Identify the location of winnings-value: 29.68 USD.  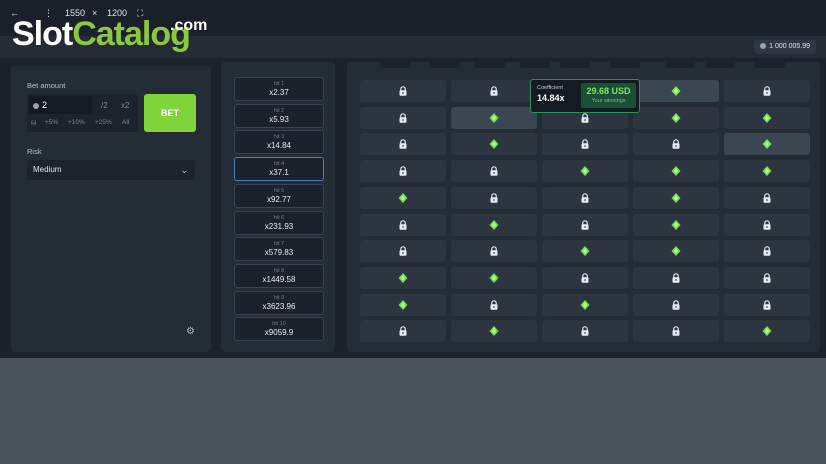
(608, 91).